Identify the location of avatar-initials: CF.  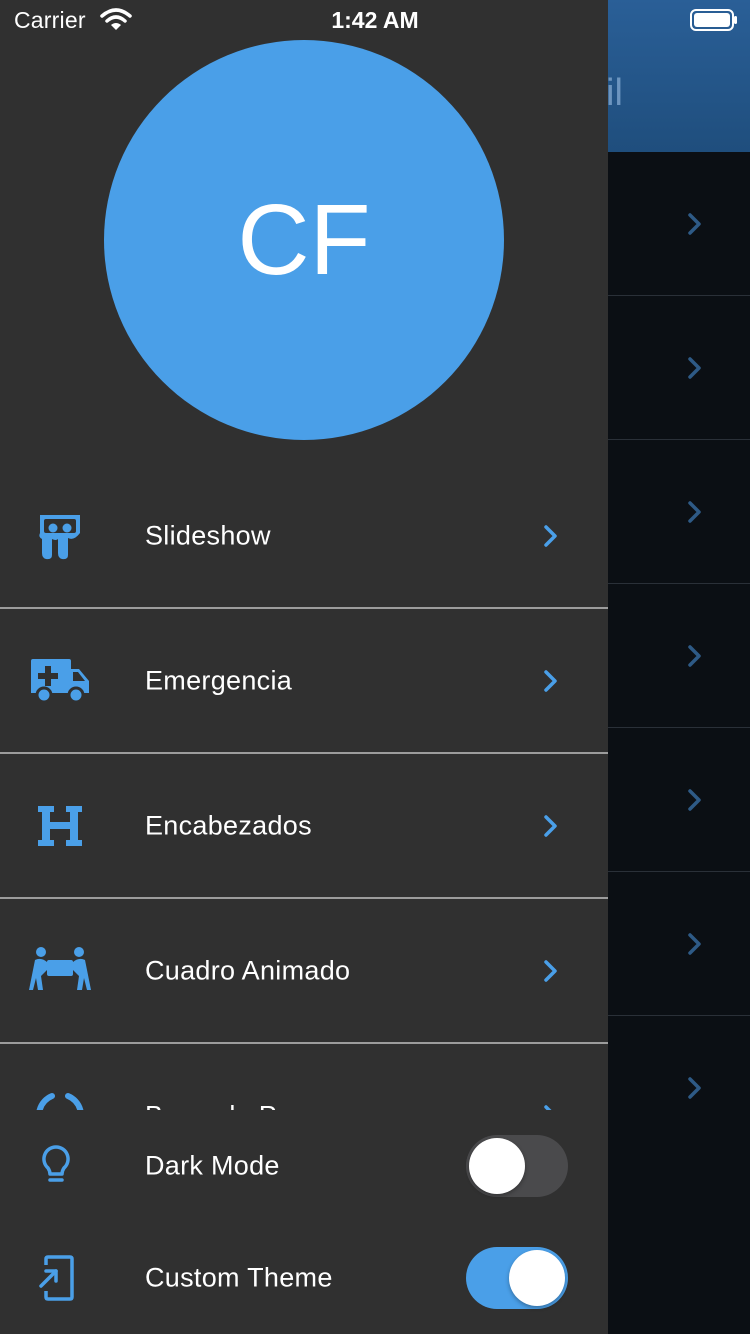
(304, 239).